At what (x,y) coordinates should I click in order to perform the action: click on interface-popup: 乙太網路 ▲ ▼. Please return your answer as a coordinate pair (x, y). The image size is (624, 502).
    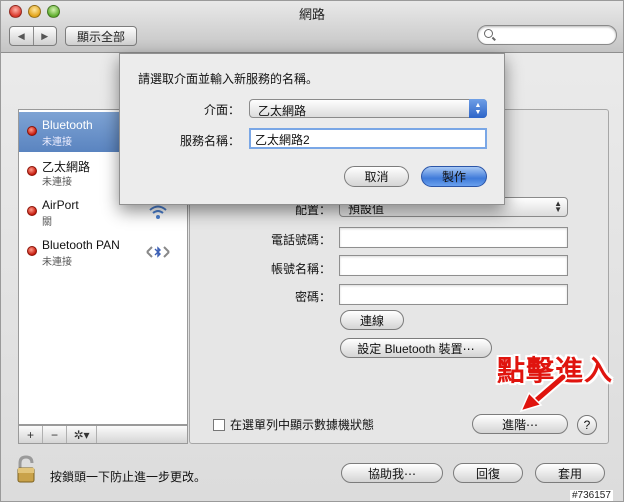
    Looking at the image, I should click on (368, 108).